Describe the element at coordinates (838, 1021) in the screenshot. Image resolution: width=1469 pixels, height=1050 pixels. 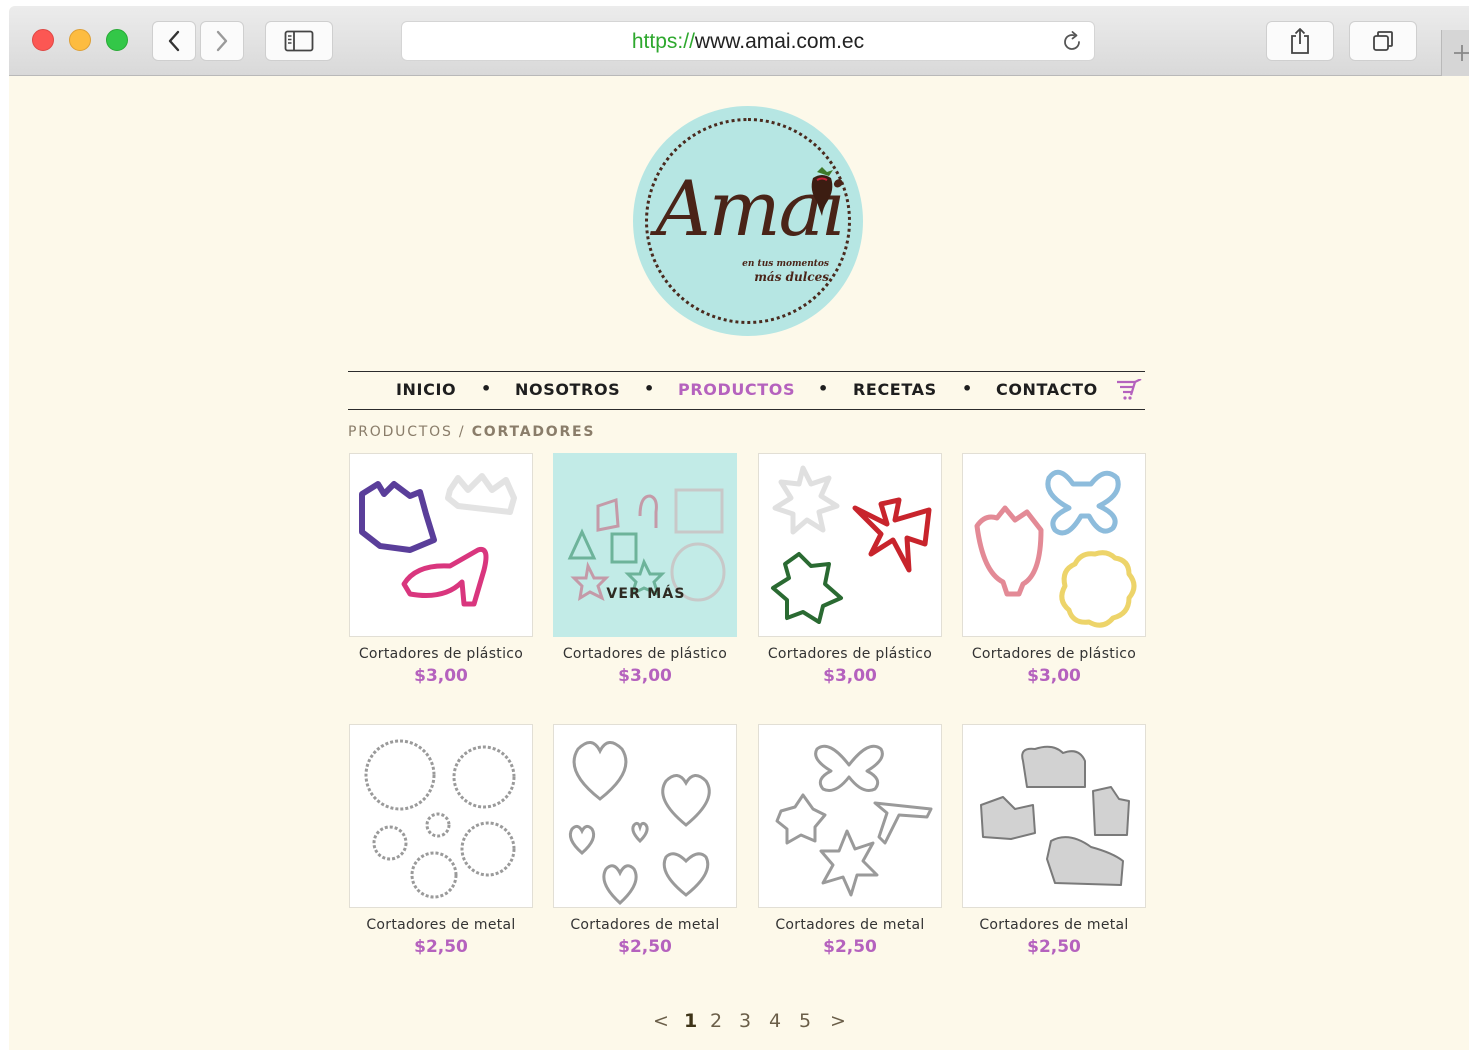
I see `pagination-next: >` at that location.